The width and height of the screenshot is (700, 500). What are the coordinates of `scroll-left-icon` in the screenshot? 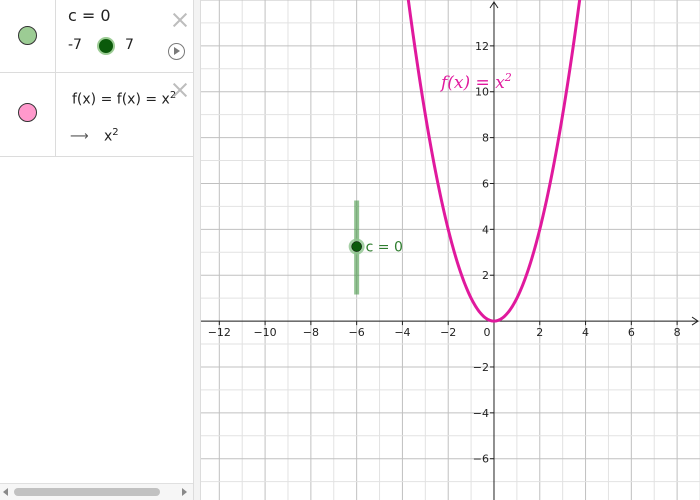 It's located at (5, 492).